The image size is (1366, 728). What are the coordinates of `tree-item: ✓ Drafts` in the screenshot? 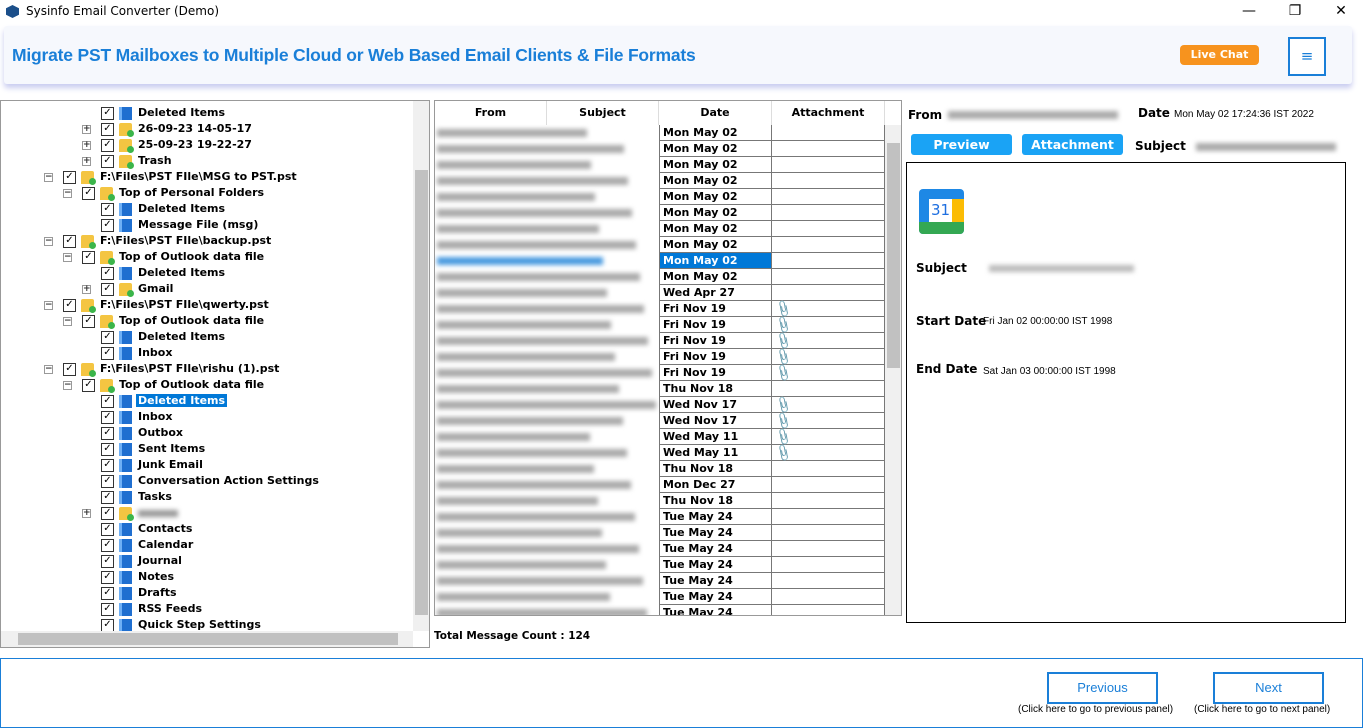 It's located at (207, 593).